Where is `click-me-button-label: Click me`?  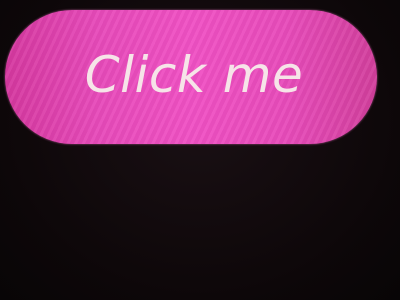
click-me-button-label: Click me is located at coordinates (194, 75).